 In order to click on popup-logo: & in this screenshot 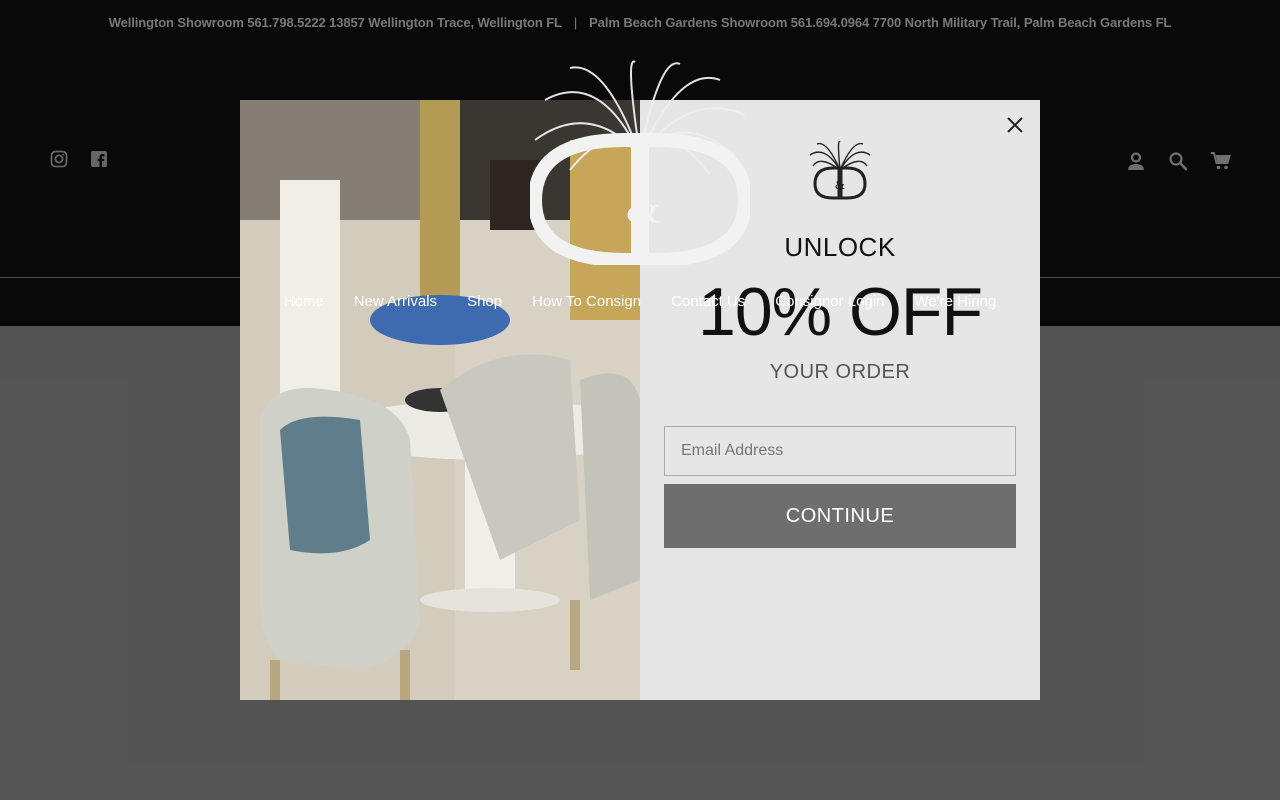, I will do `click(840, 171)`.